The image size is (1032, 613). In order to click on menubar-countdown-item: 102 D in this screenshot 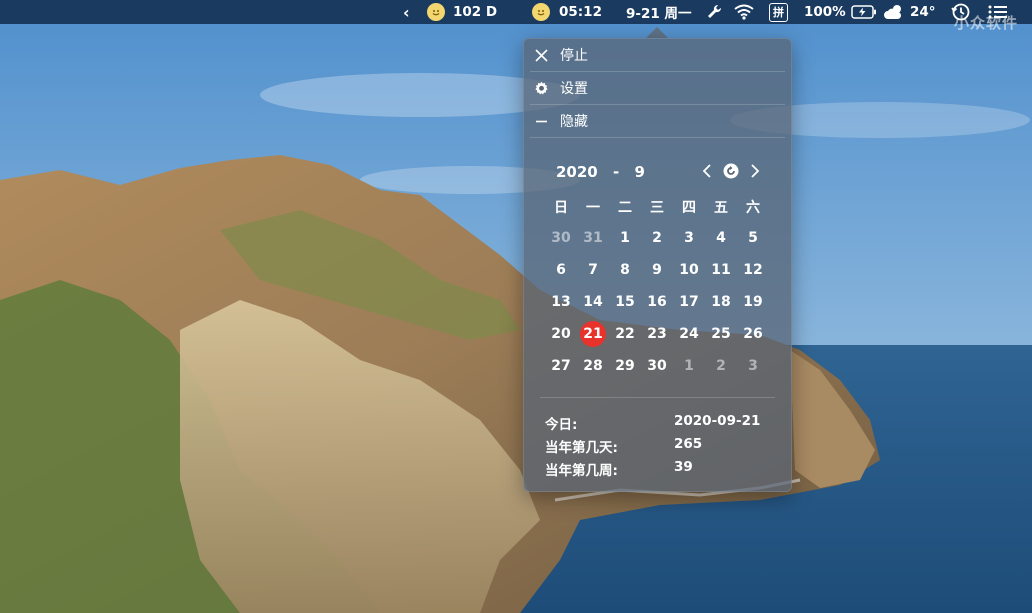, I will do `click(462, 12)`.